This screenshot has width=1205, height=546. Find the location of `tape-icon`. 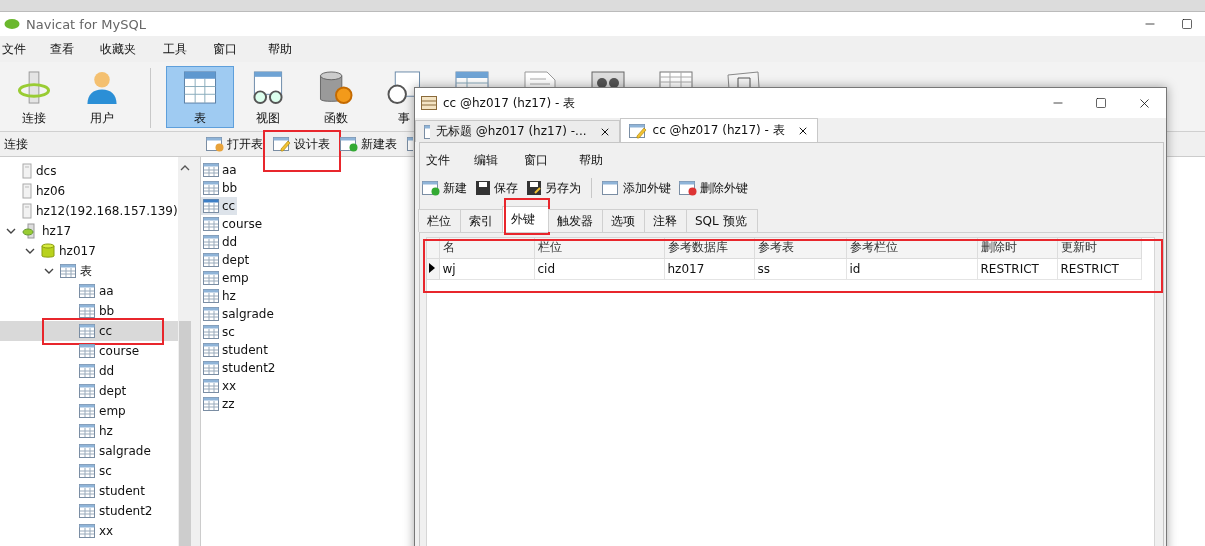

tape-icon is located at coordinates (608, 79).